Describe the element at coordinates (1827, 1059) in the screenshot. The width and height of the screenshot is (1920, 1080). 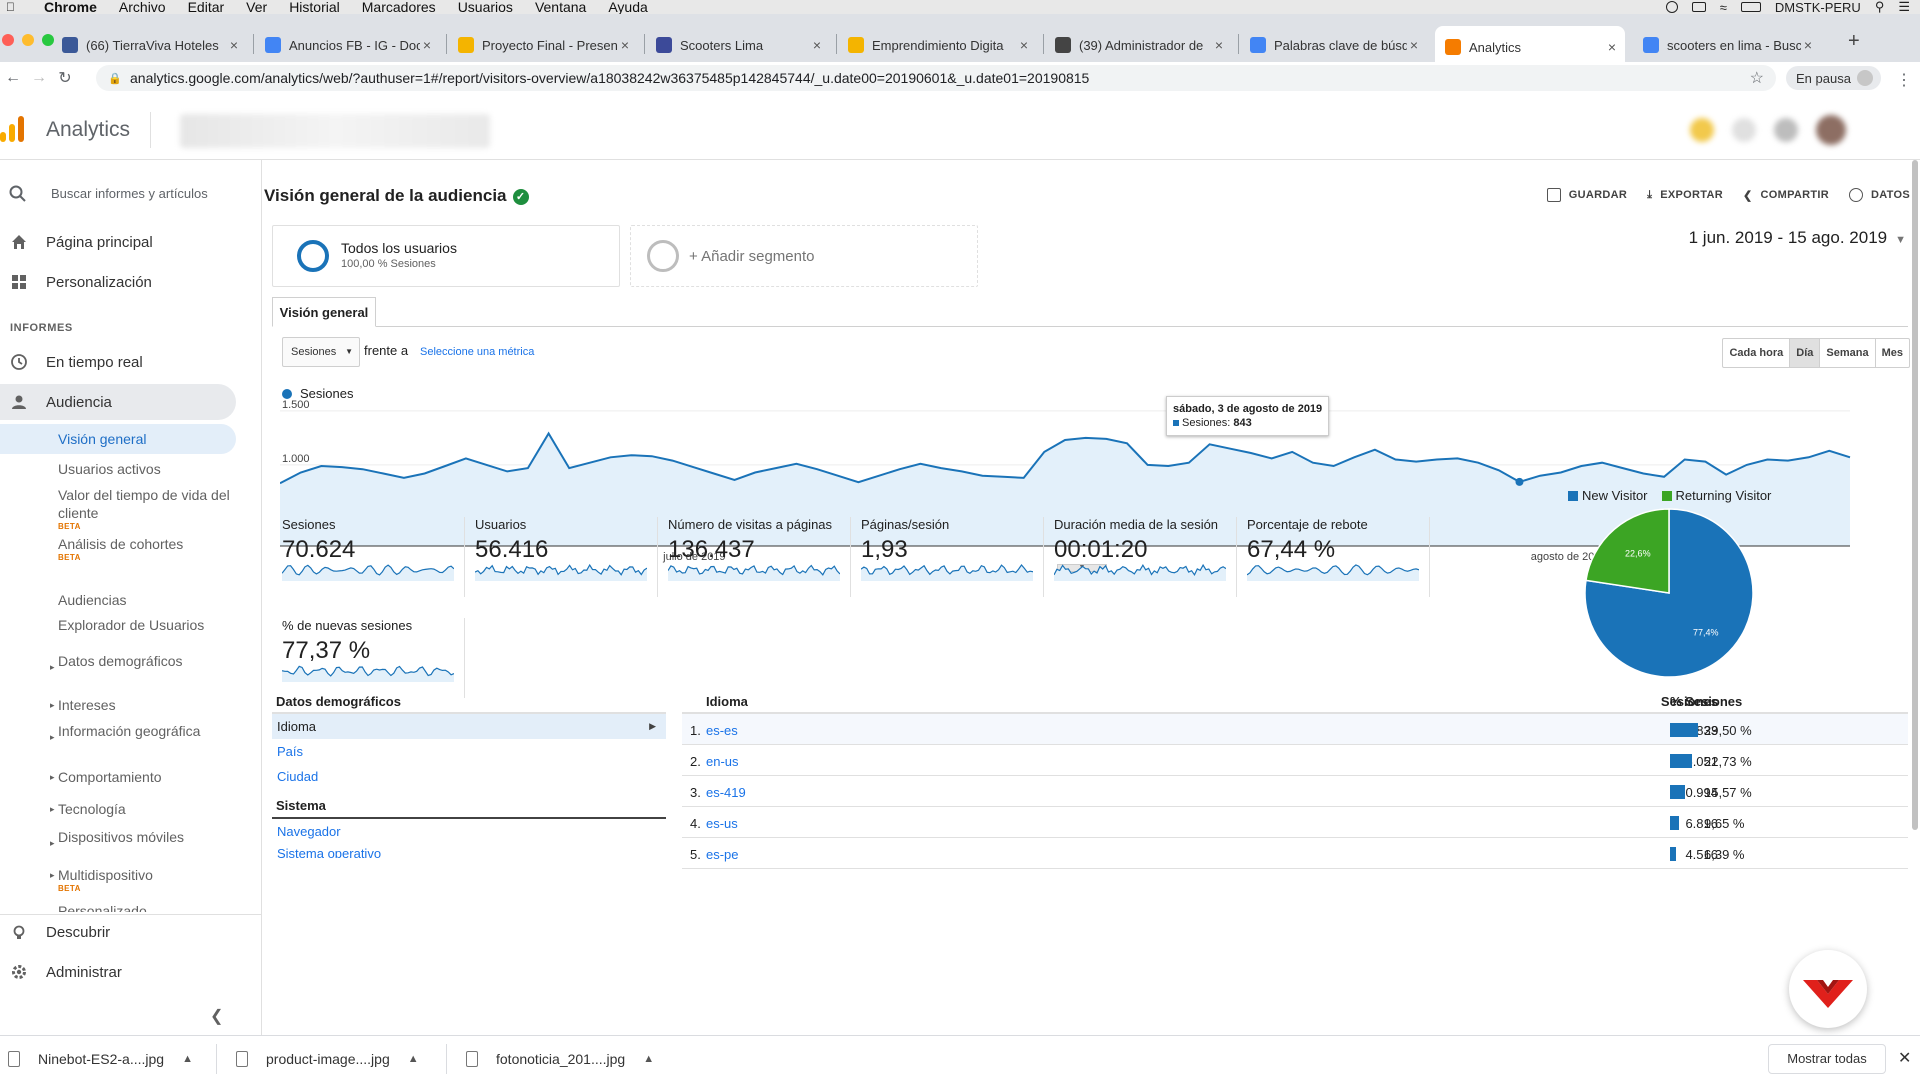
I see `show-all-downloads-button: Mostrar todas` at that location.